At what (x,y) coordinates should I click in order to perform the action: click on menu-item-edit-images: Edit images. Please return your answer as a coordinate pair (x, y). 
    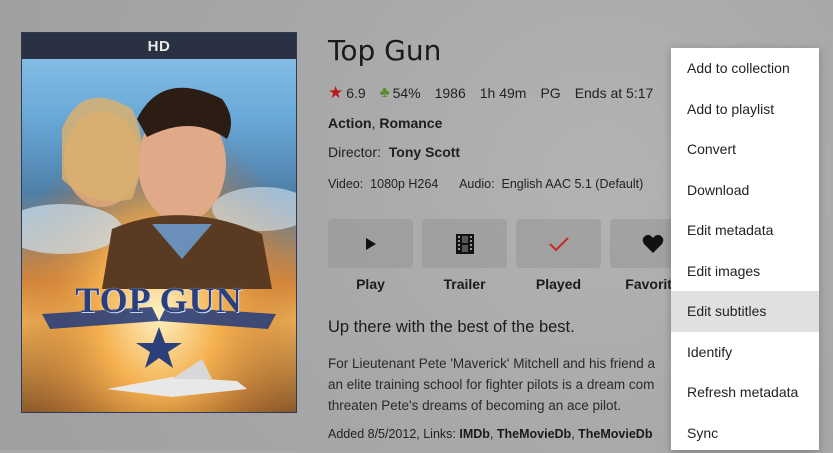
    Looking at the image, I should click on (745, 271).